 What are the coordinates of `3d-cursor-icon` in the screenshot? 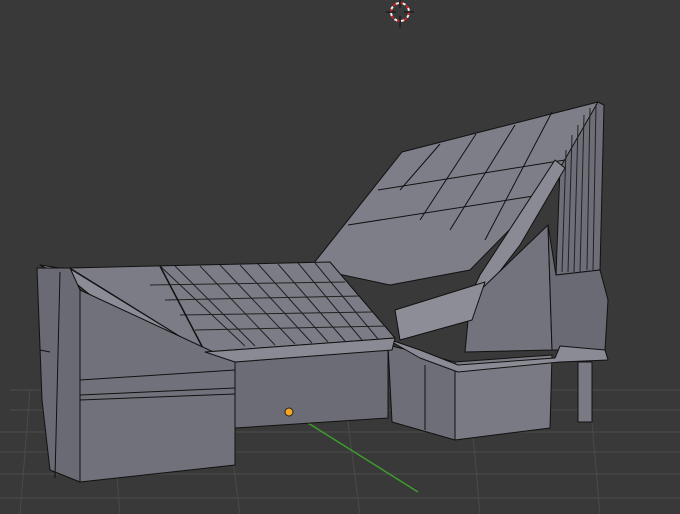 It's located at (400, 14).